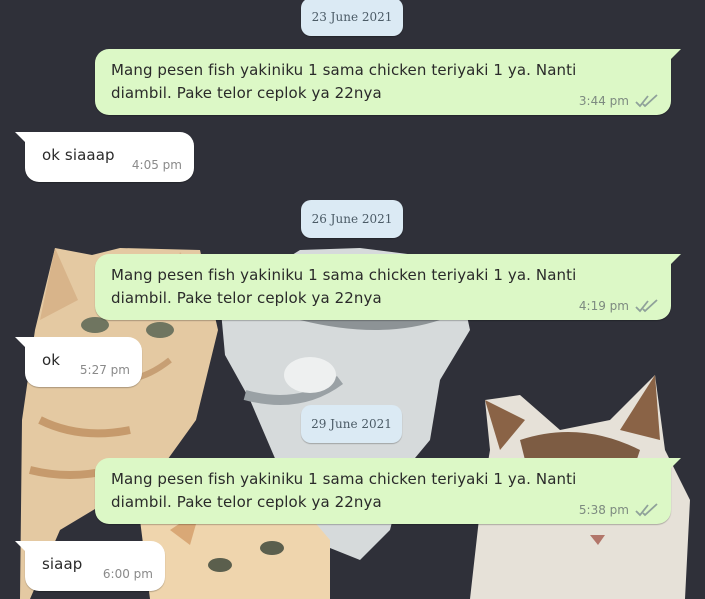 Image resolution: width=705 pixels, height=599 pixels. What do you see at coordinates (603, 101) in the screenshot?
I see `message-time: 3:44 pm` at bounding box center [603, 101].